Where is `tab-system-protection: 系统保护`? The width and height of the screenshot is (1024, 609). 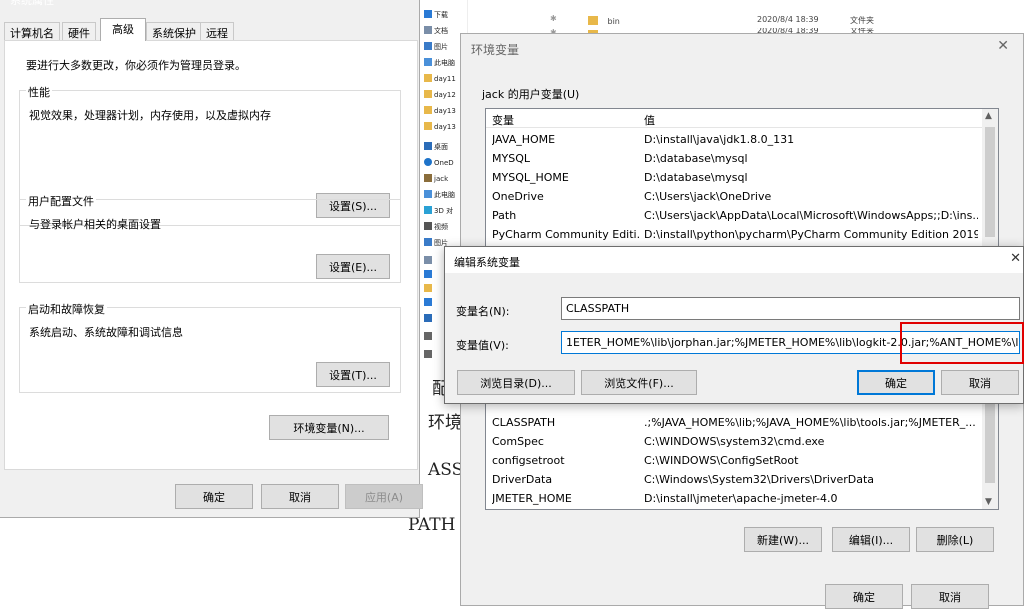 tab-system-protection: 系统保护 is located at coordinates (174, 31).